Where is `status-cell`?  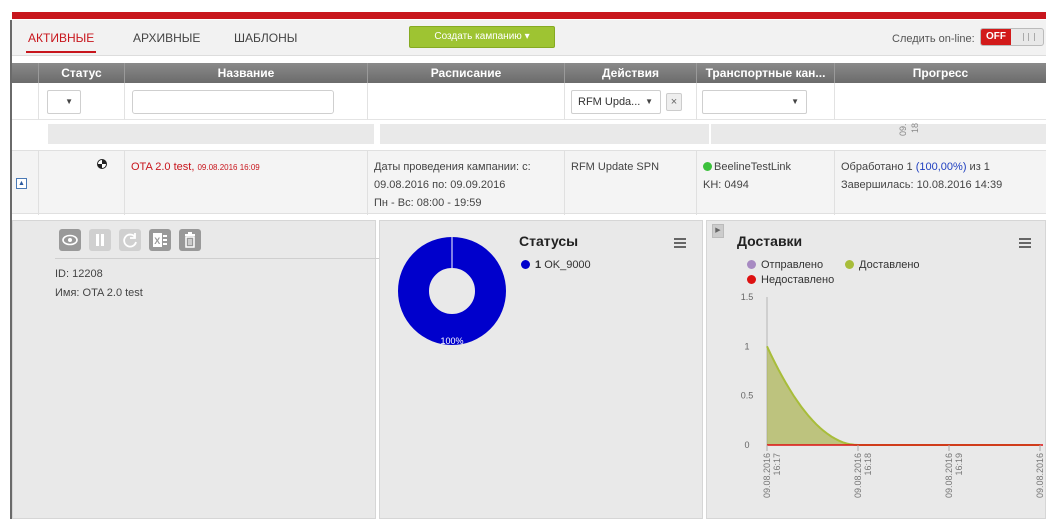
status-cell is located at coordinates (81, 183).